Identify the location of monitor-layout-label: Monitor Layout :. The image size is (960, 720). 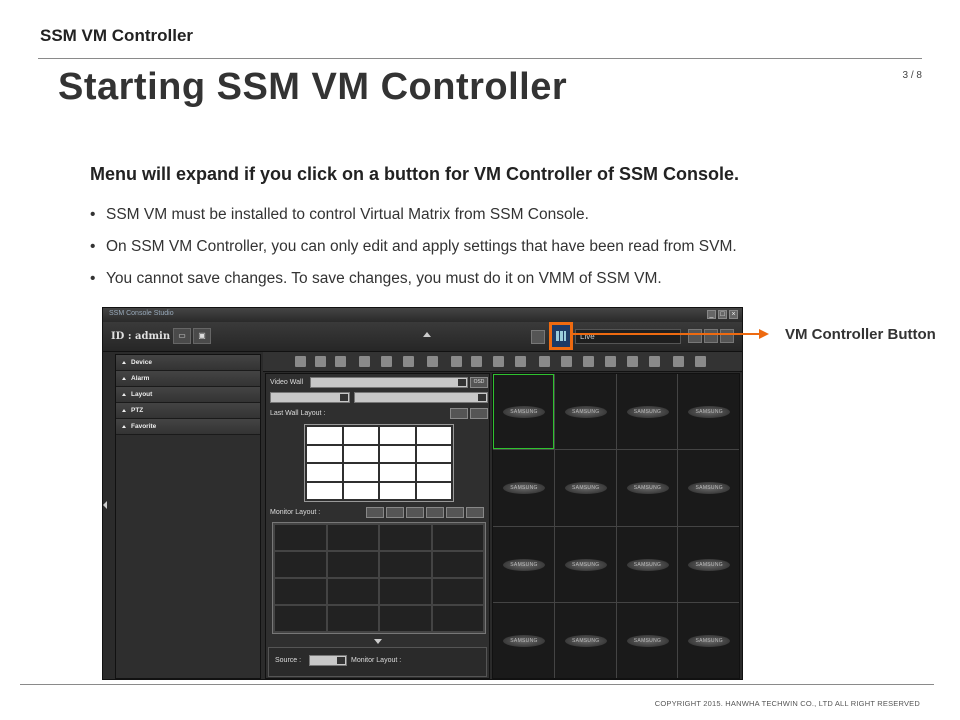
(295, 512).